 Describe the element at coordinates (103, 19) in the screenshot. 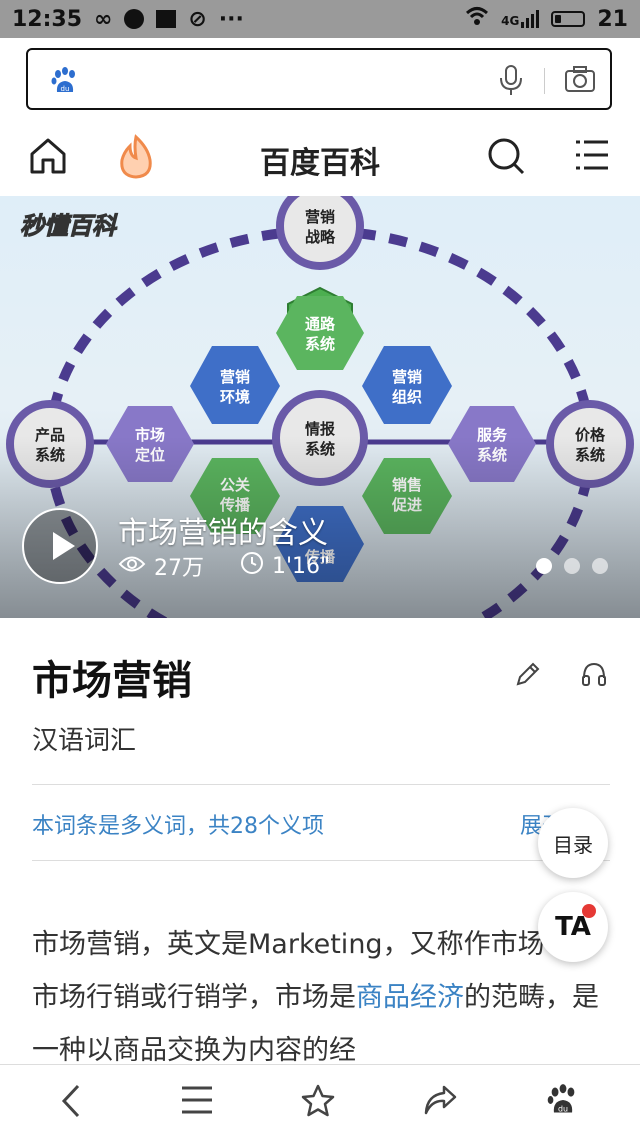

I see `infinity-icon: ∞` at that location.